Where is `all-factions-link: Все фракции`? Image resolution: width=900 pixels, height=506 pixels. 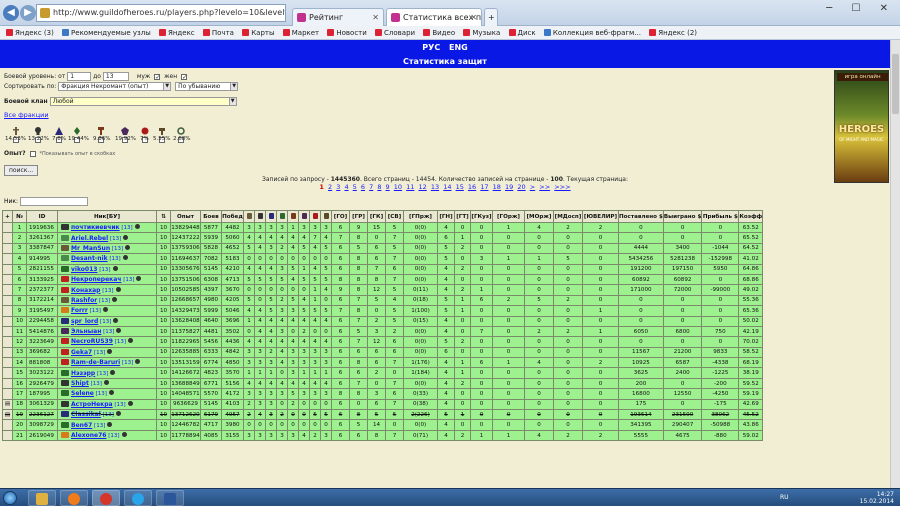 all-factions-link: Все фракции is located at coordinates (26, 115).